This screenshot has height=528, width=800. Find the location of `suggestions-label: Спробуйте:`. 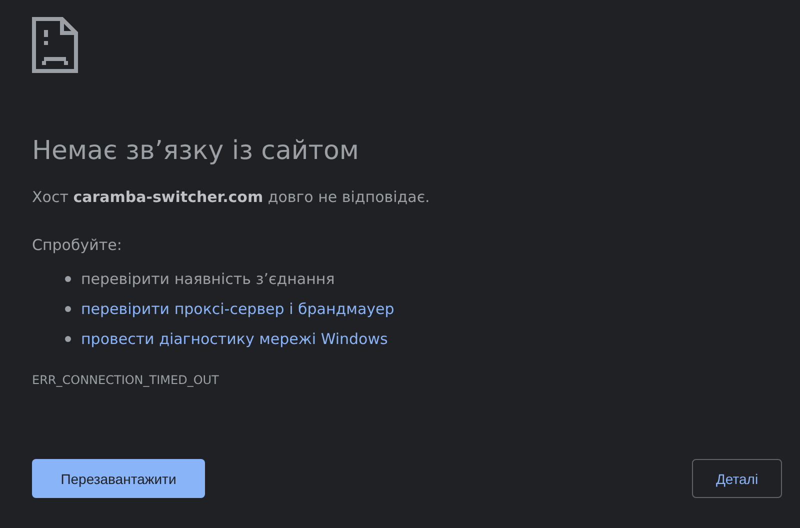

suggestions-label: Спробуйте: is located at coordinates (77, 245).